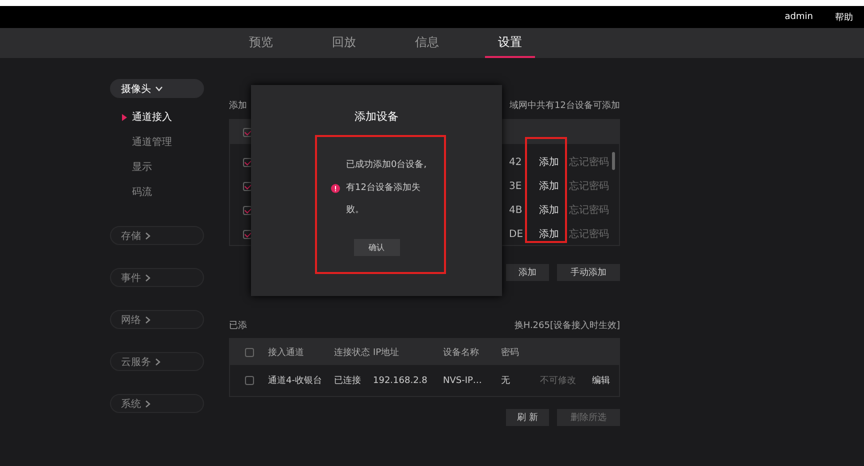  What do you see at coordinates (516, 234) in the screenshot?
I see `table-cell-text: DE` at bounding box center [516, 234].